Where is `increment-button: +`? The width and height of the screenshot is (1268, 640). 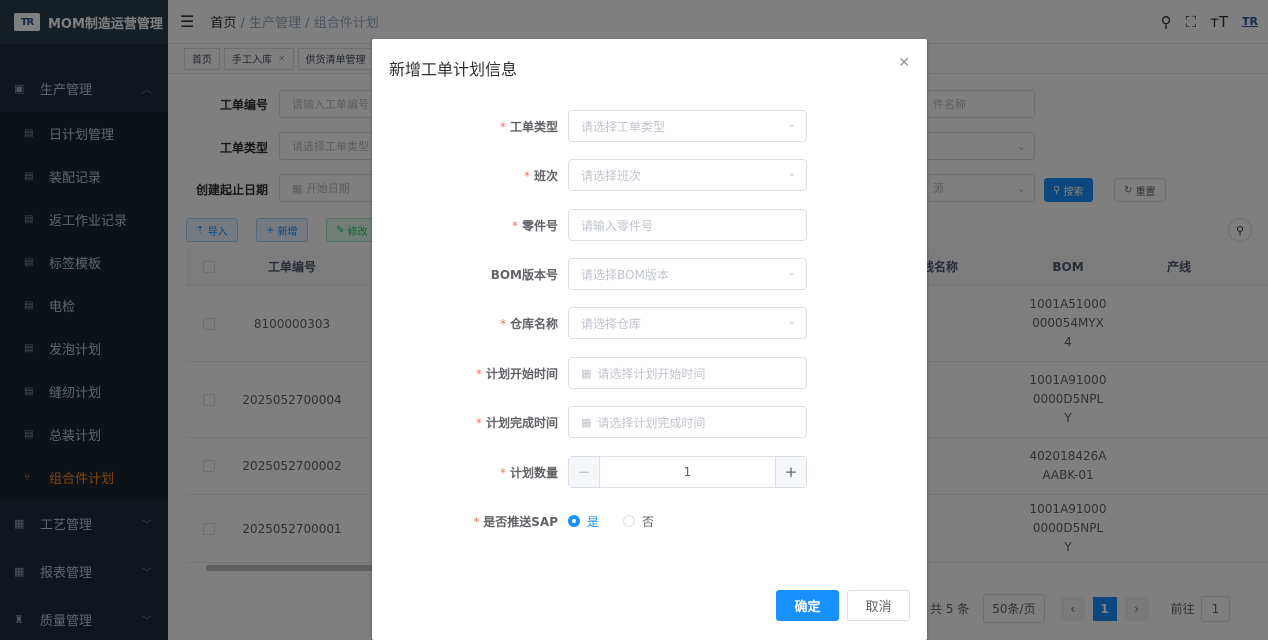
increment-button: + is located at coordinates (790, 472).